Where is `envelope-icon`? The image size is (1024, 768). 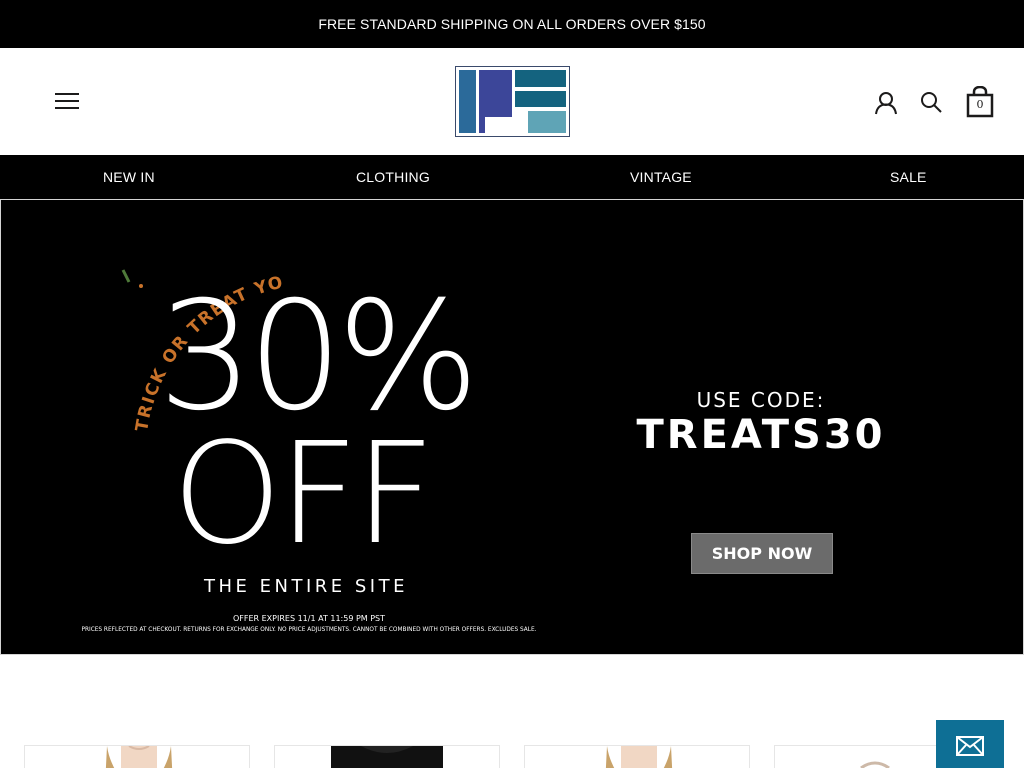
envelope-icon is located at coordinates (970, 746).